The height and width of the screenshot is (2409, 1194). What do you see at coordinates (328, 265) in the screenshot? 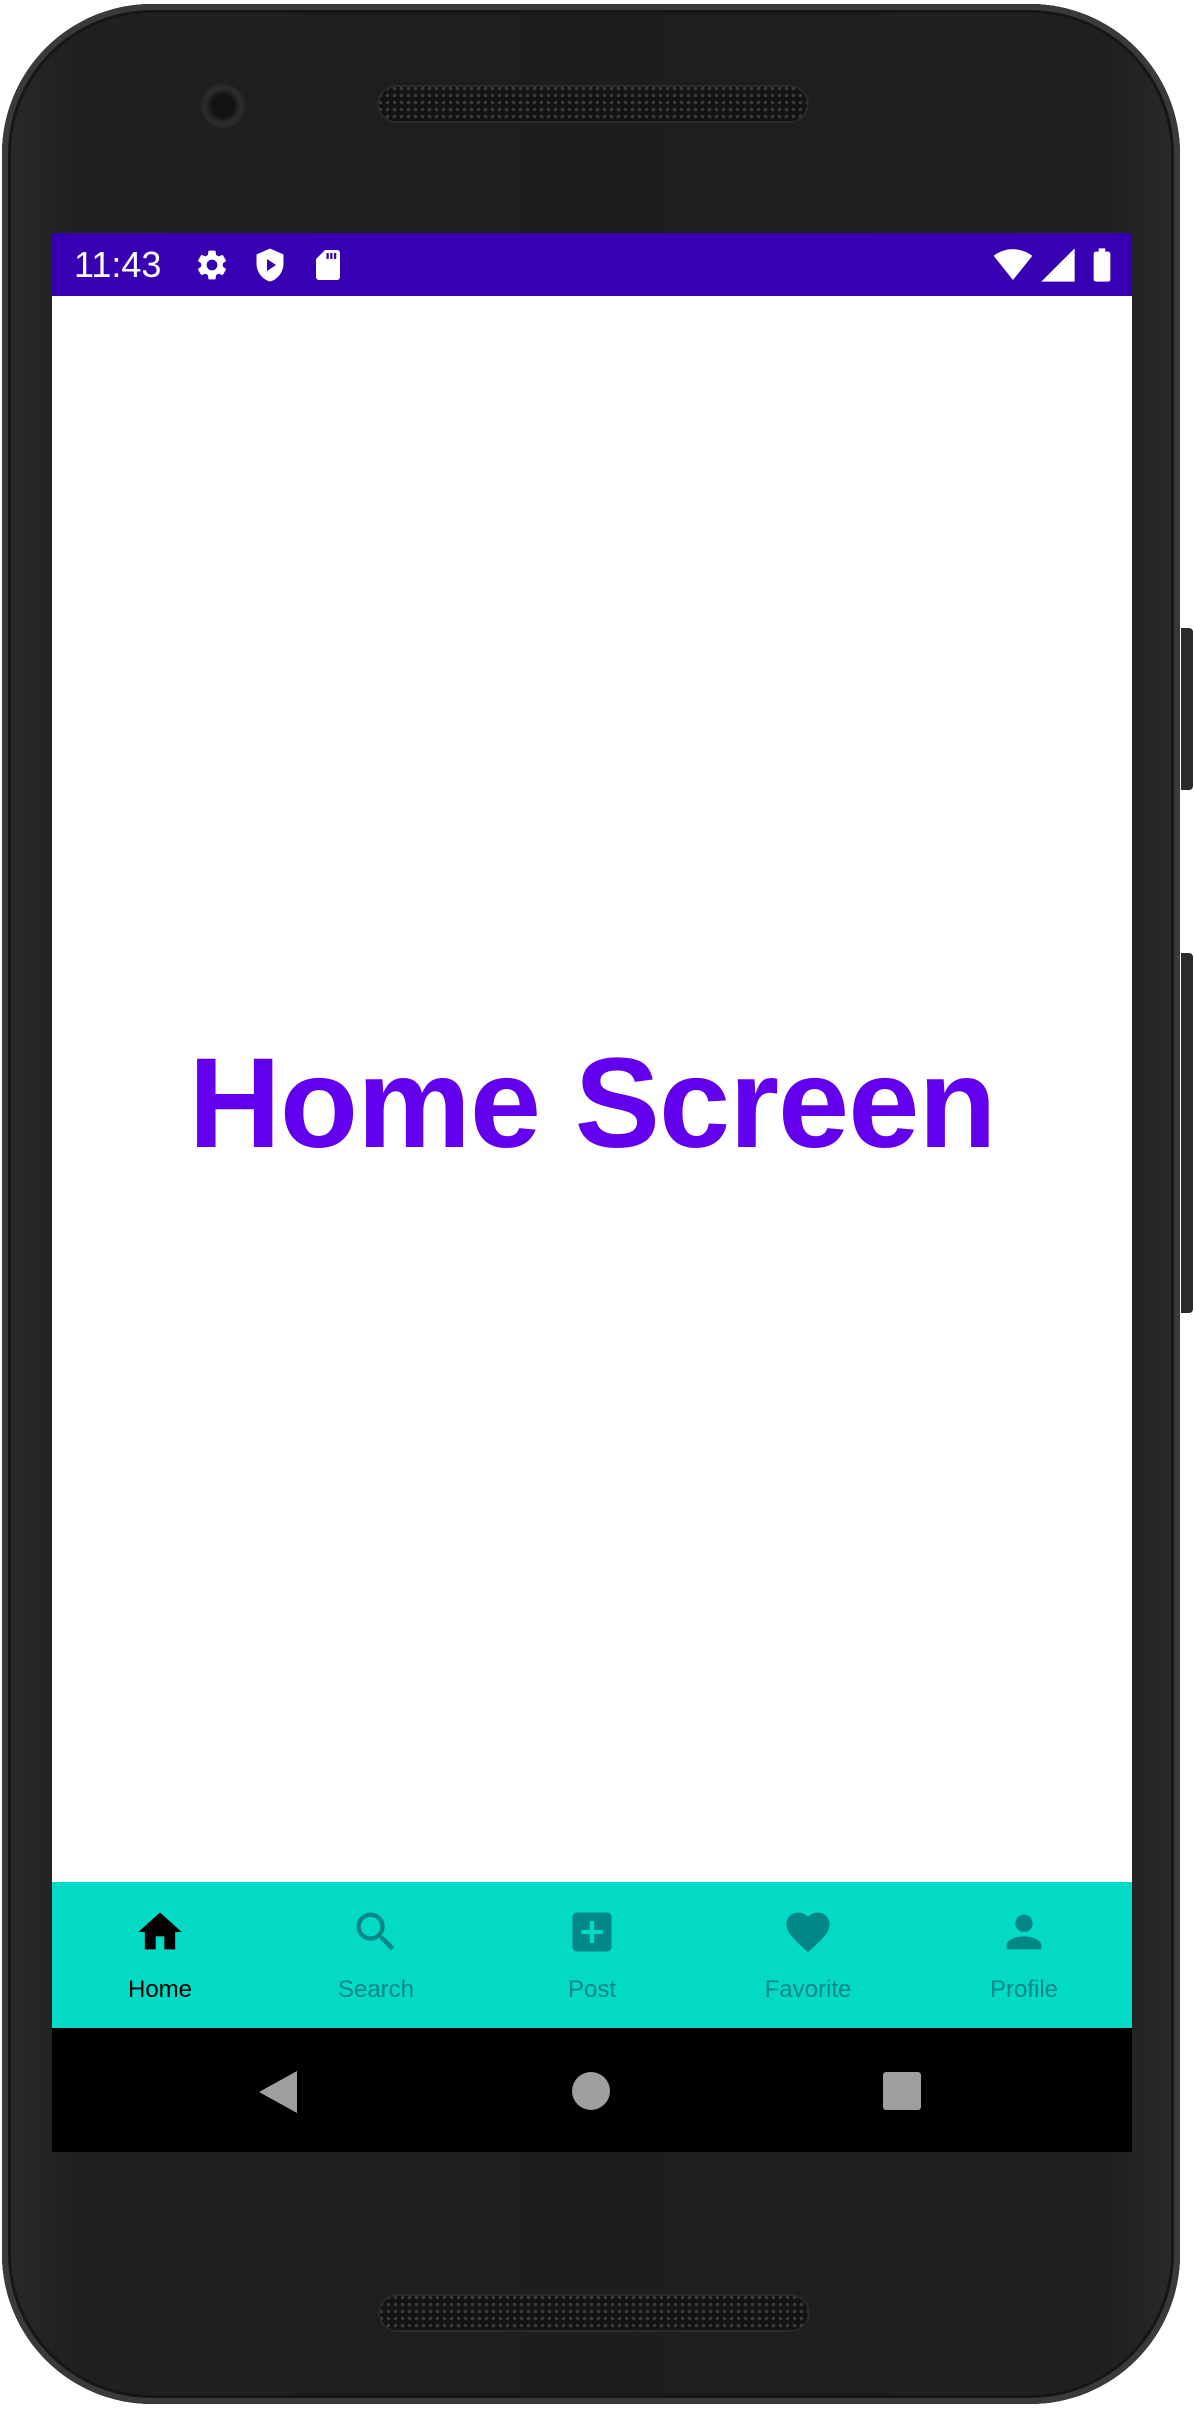
I see `sd-card-icon` at bounding box center [328, 265].